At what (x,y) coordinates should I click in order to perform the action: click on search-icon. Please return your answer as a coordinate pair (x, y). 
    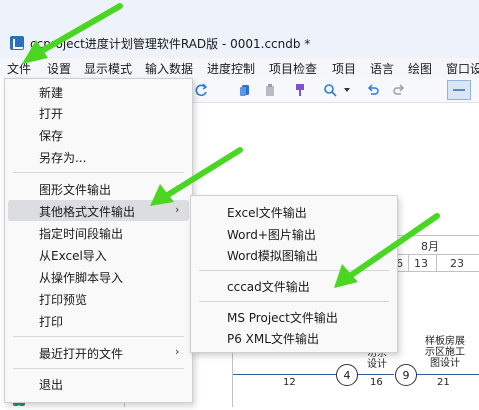
    Looking at the image, I should click on (330, 90).